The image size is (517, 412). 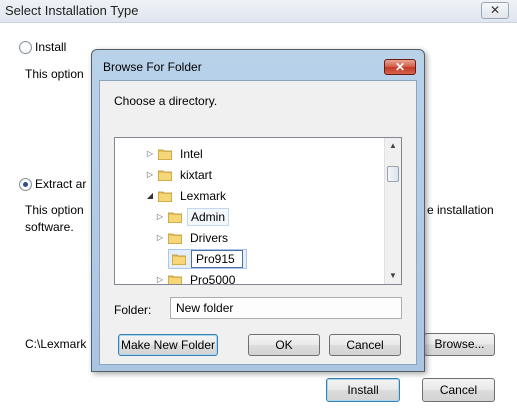 What do you see at coordinates (217, 258) in the screenshot?
I see `rename-input: Pro915` at bounding box center [217, 258].